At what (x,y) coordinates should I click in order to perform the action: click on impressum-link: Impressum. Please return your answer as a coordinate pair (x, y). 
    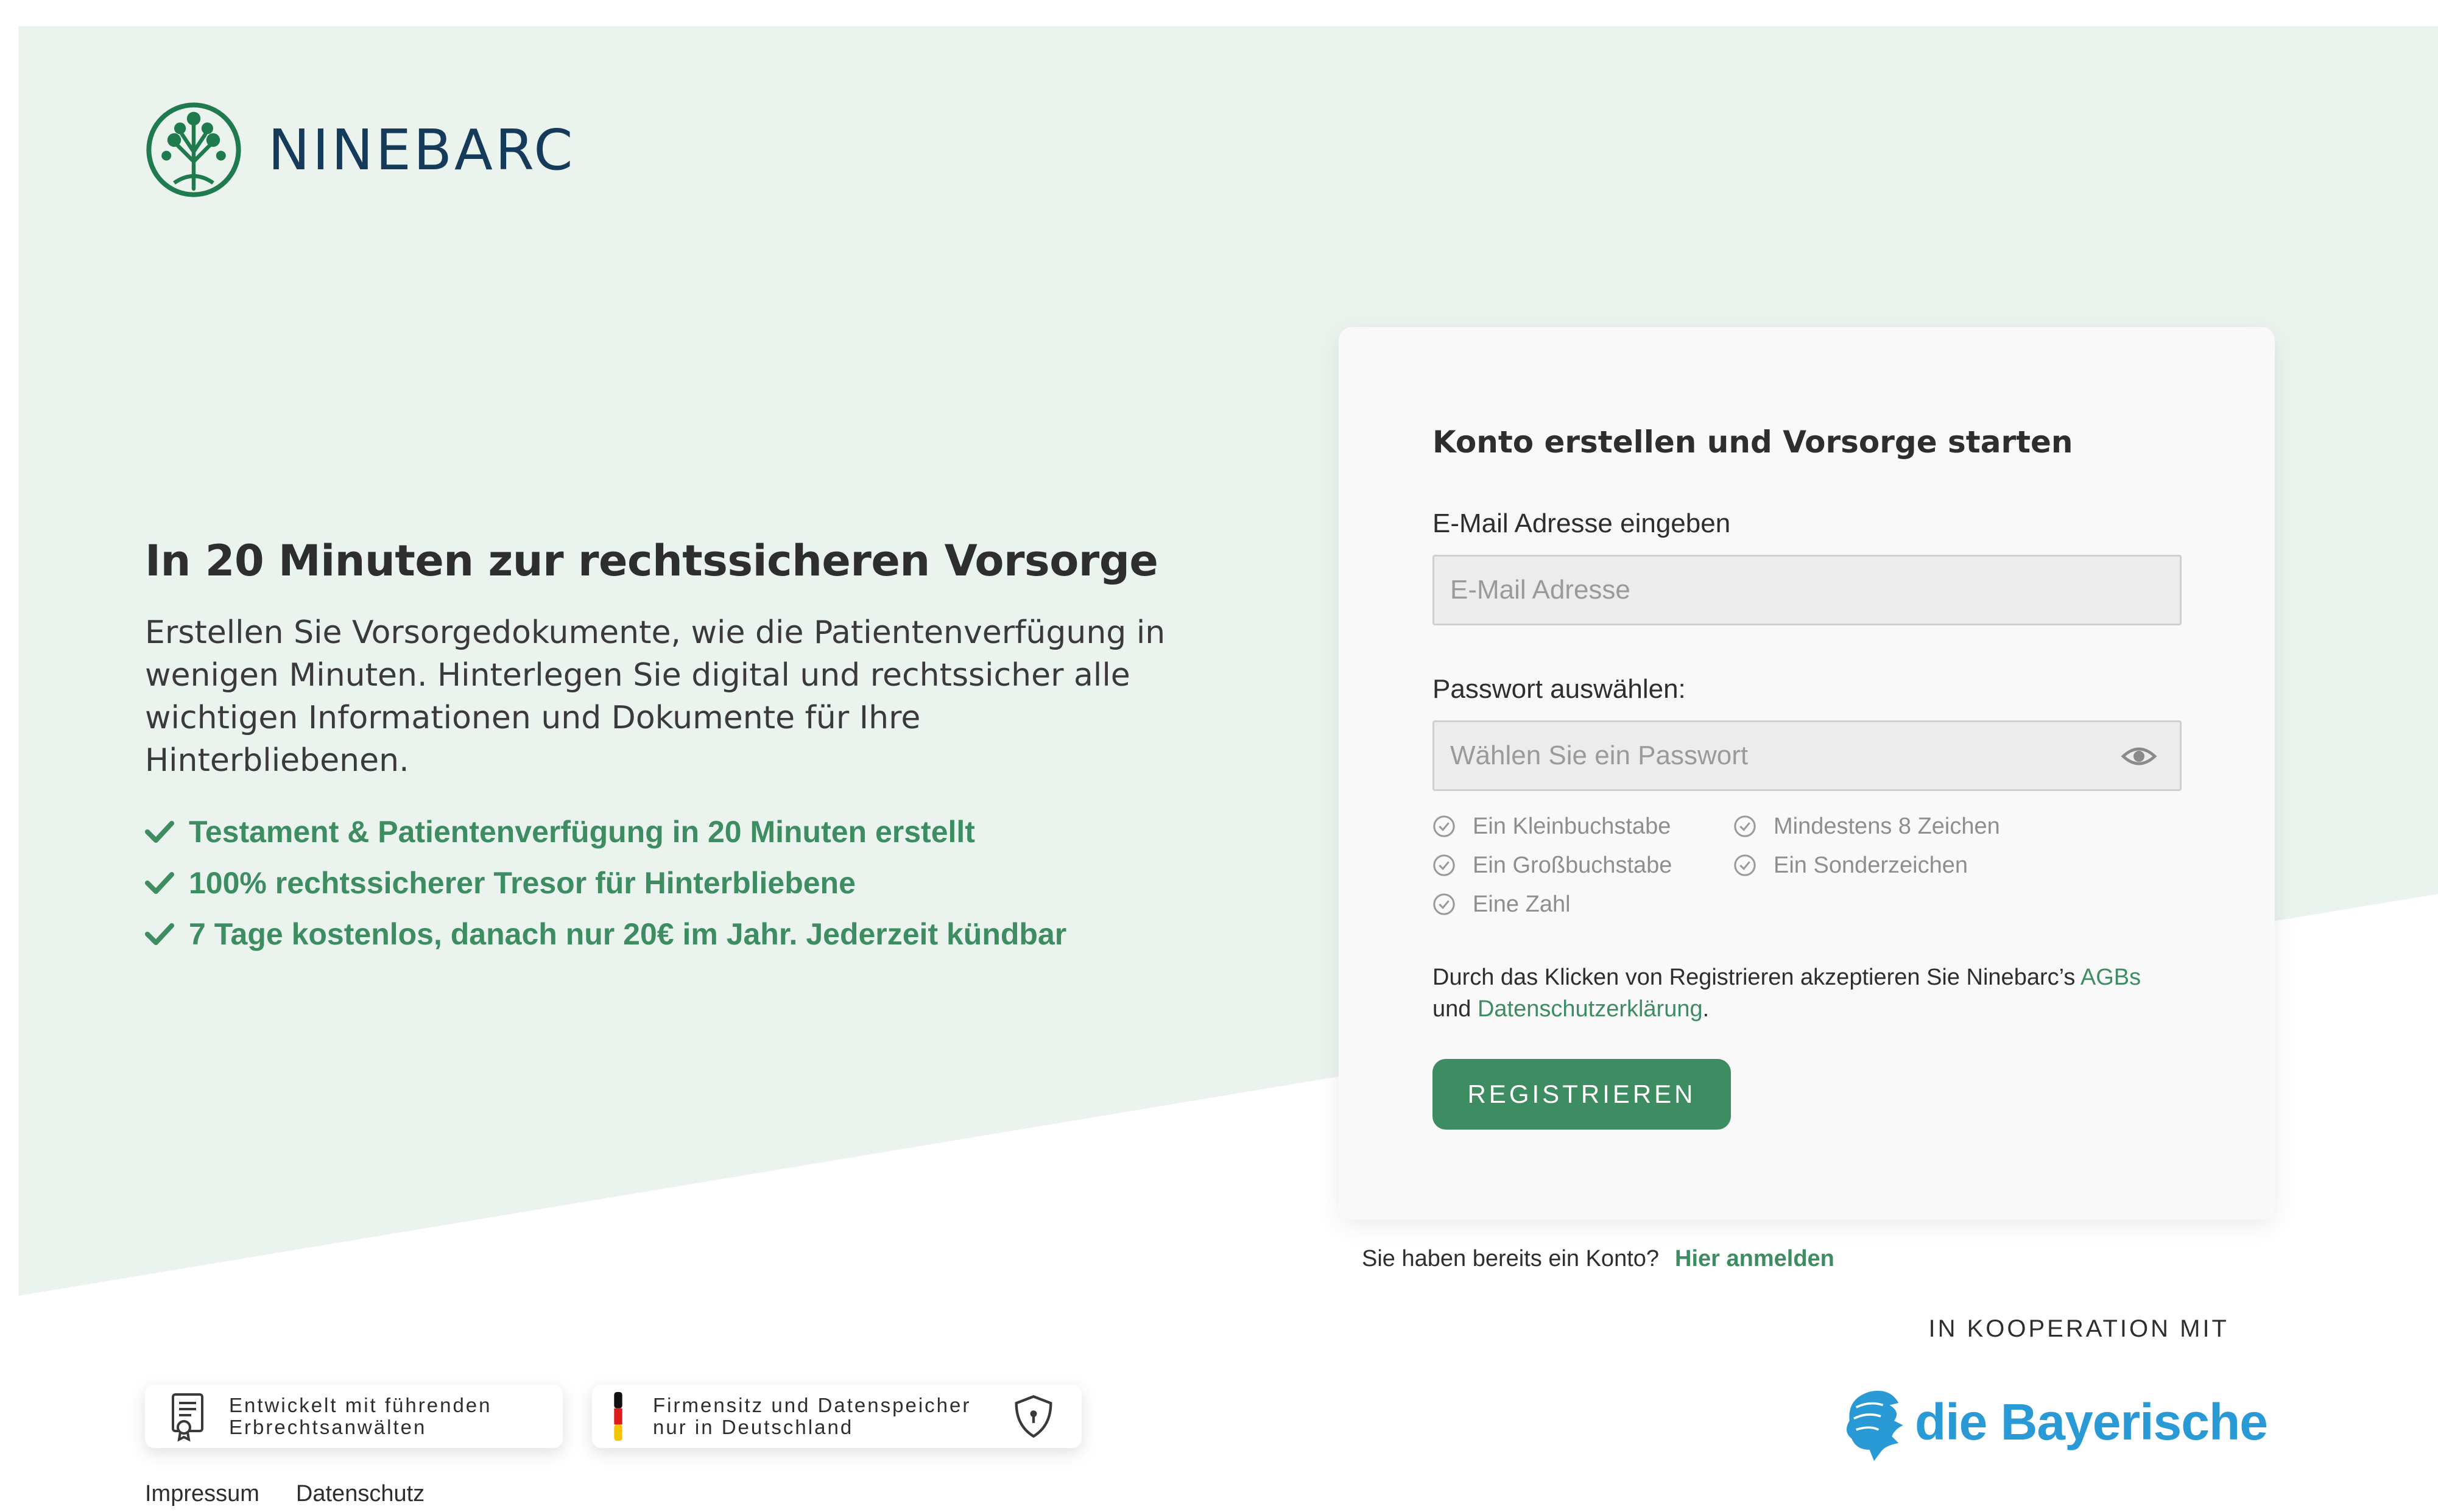
    Looking at the image, I should click on (202, 1494).